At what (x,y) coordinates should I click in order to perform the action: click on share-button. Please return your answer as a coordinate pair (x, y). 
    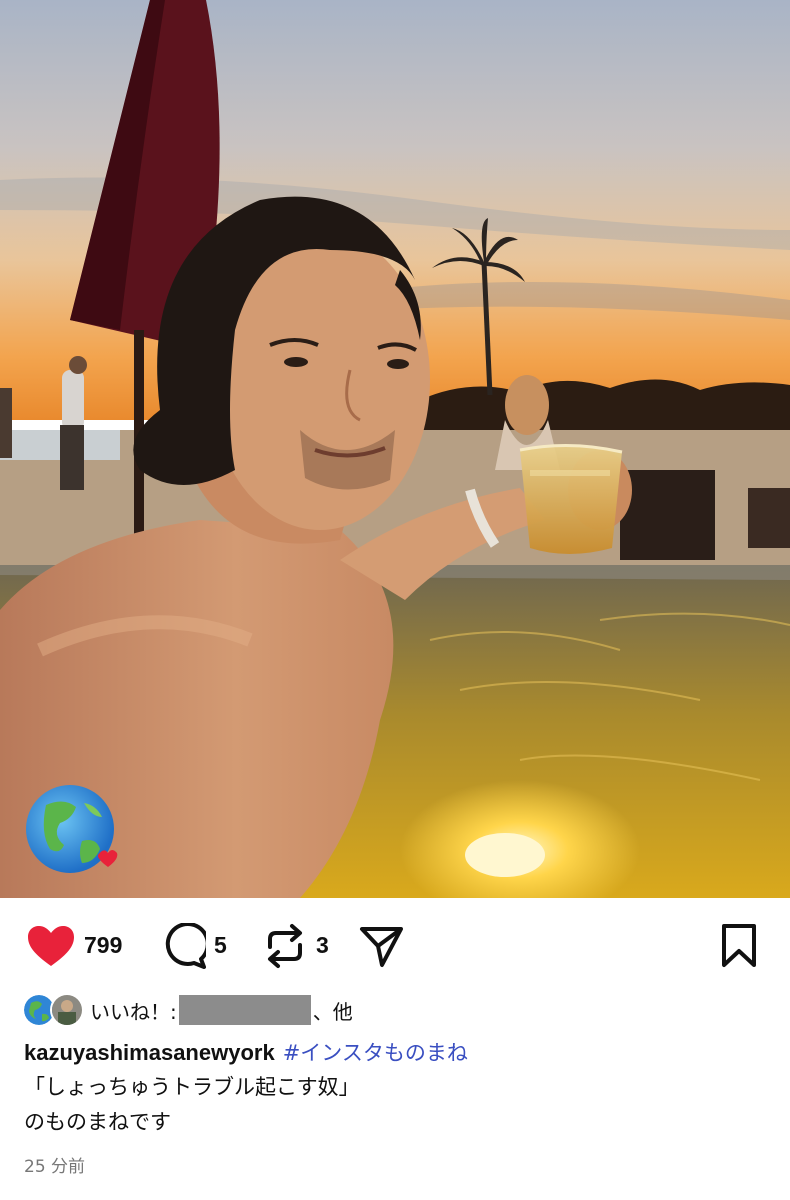
    Looking at the image, I should click on (381, 945).